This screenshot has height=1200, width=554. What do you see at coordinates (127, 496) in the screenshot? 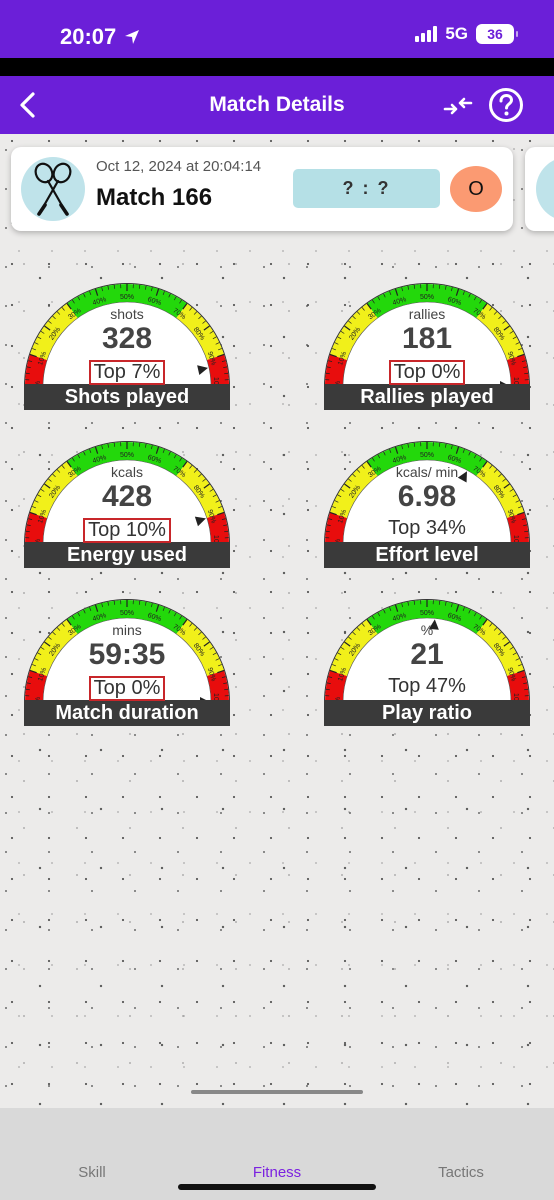
I see `gauge-value: 428` at bounding box center [127, 496].